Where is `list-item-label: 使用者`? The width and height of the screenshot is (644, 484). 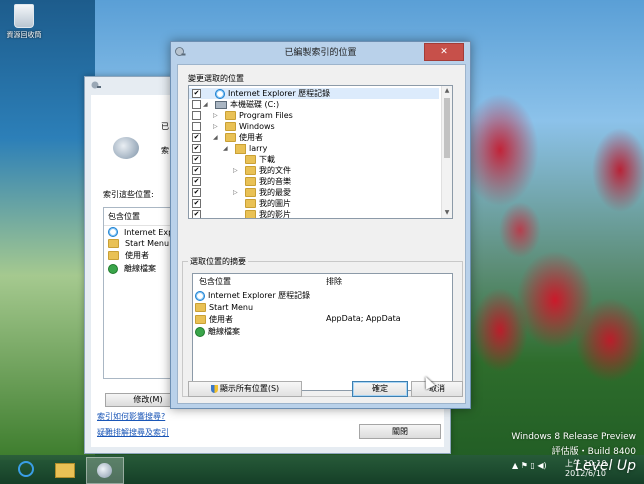
list-item-label: 使用者 is located at coordinates (137, 255).